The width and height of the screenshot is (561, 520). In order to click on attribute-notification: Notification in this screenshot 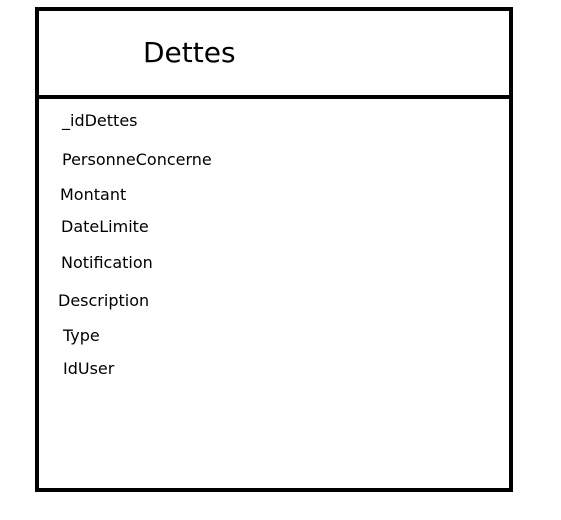, I will do `click(107, 262)`.